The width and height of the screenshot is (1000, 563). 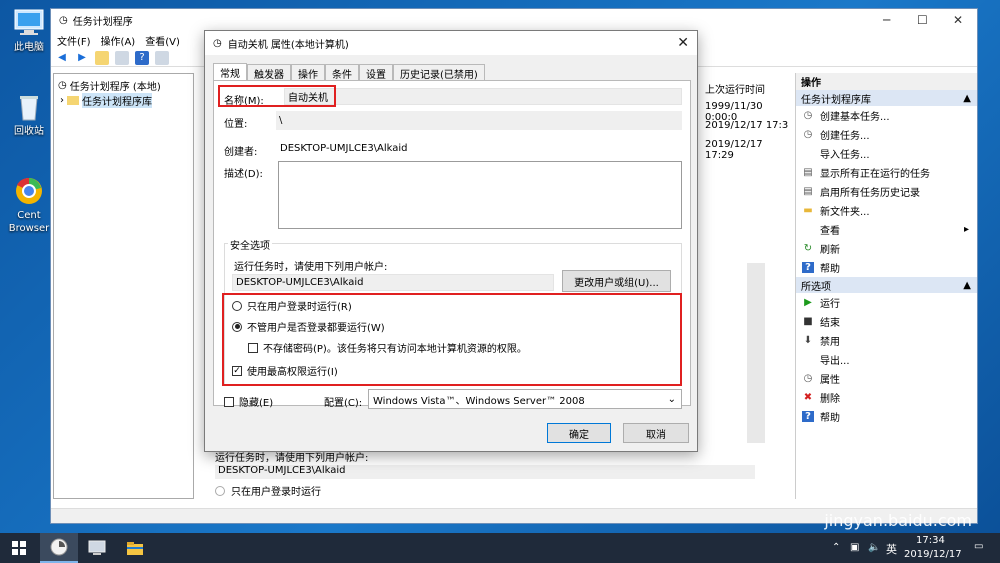 I want to click on list-icon: ▤, so click(x=808, y=172).